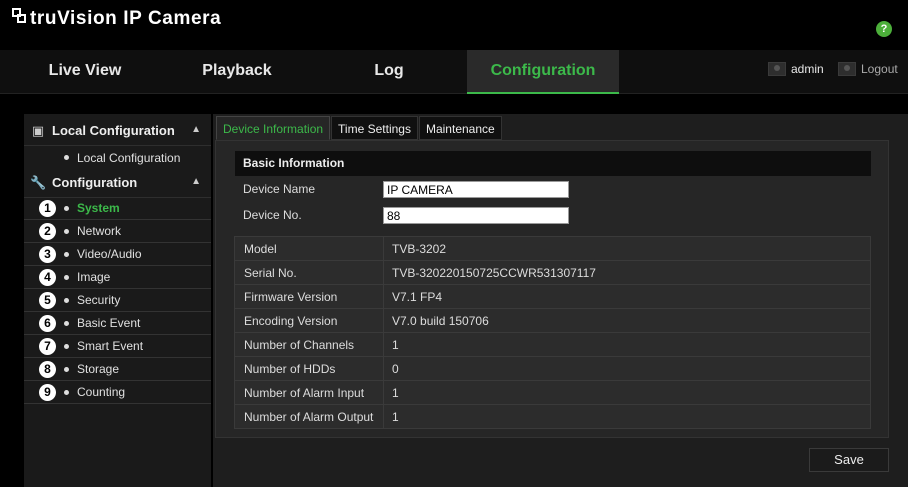  What do you see at coordinates (552, 249) in the screenshot?
I see `table-row: Model TVB-3202` at bounding box center [552, 249].